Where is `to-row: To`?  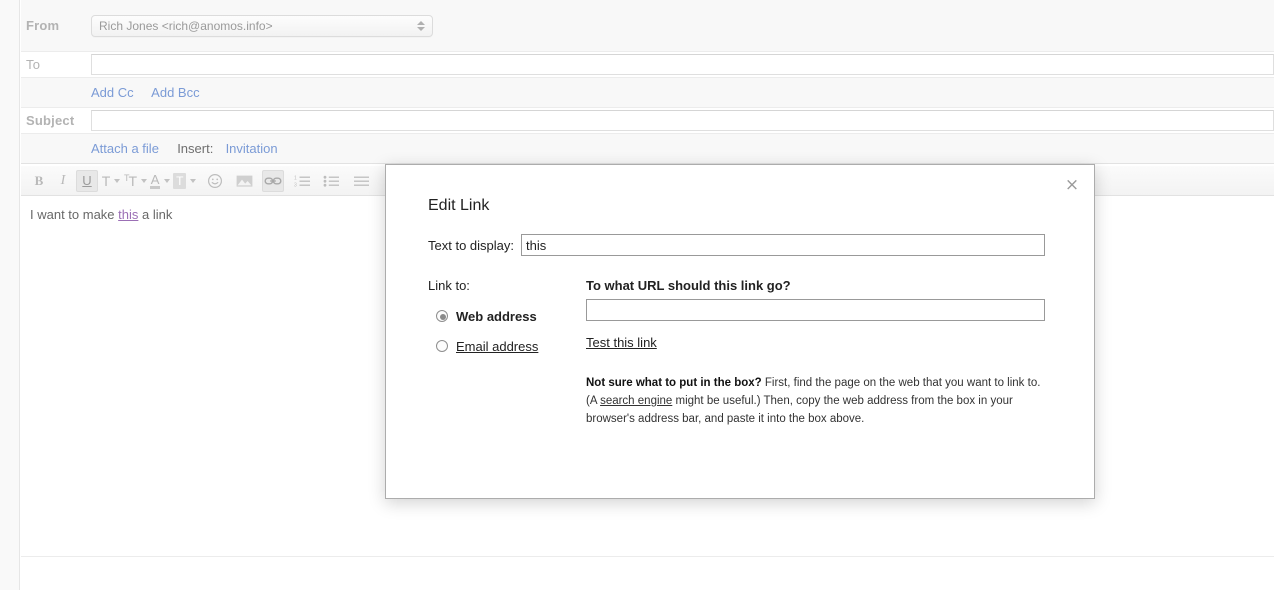
to-row: To is located at coordinates (647, 65).